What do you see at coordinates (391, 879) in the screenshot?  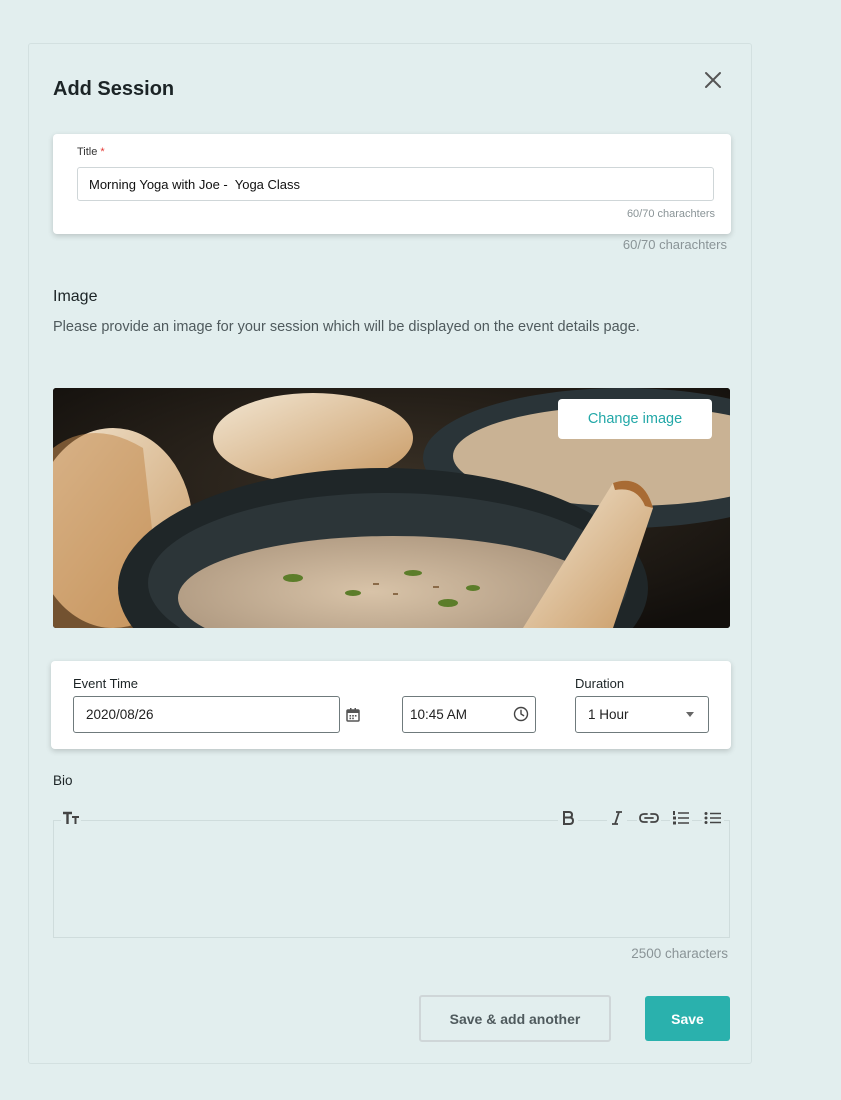 I see `bio-editor` at bounding box center [391, 879].